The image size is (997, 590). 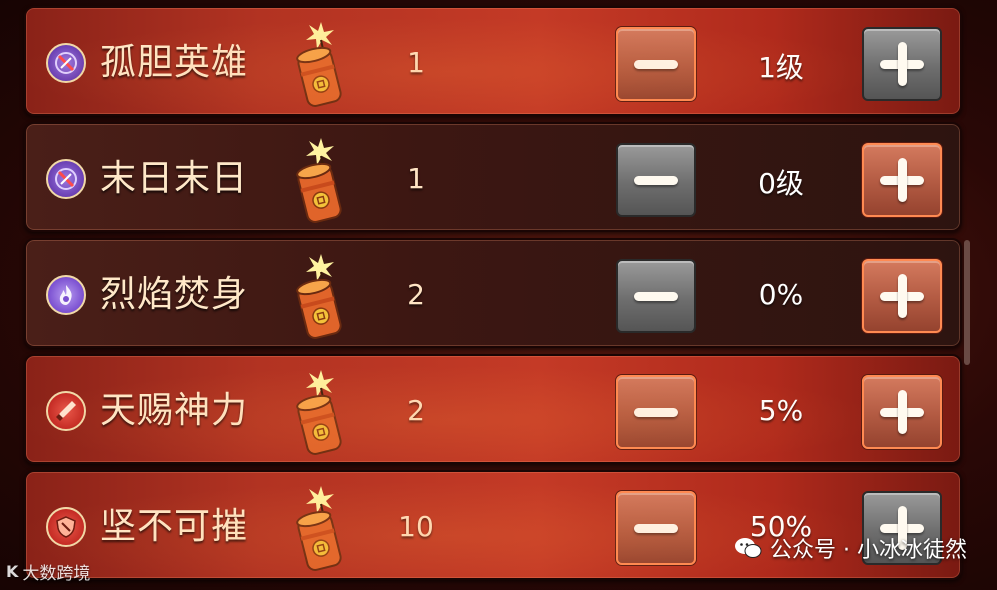 What do you see at coordinates (748, 548) in the screenshot?
I see `wechat-icon` at bounding box center [748, 548].